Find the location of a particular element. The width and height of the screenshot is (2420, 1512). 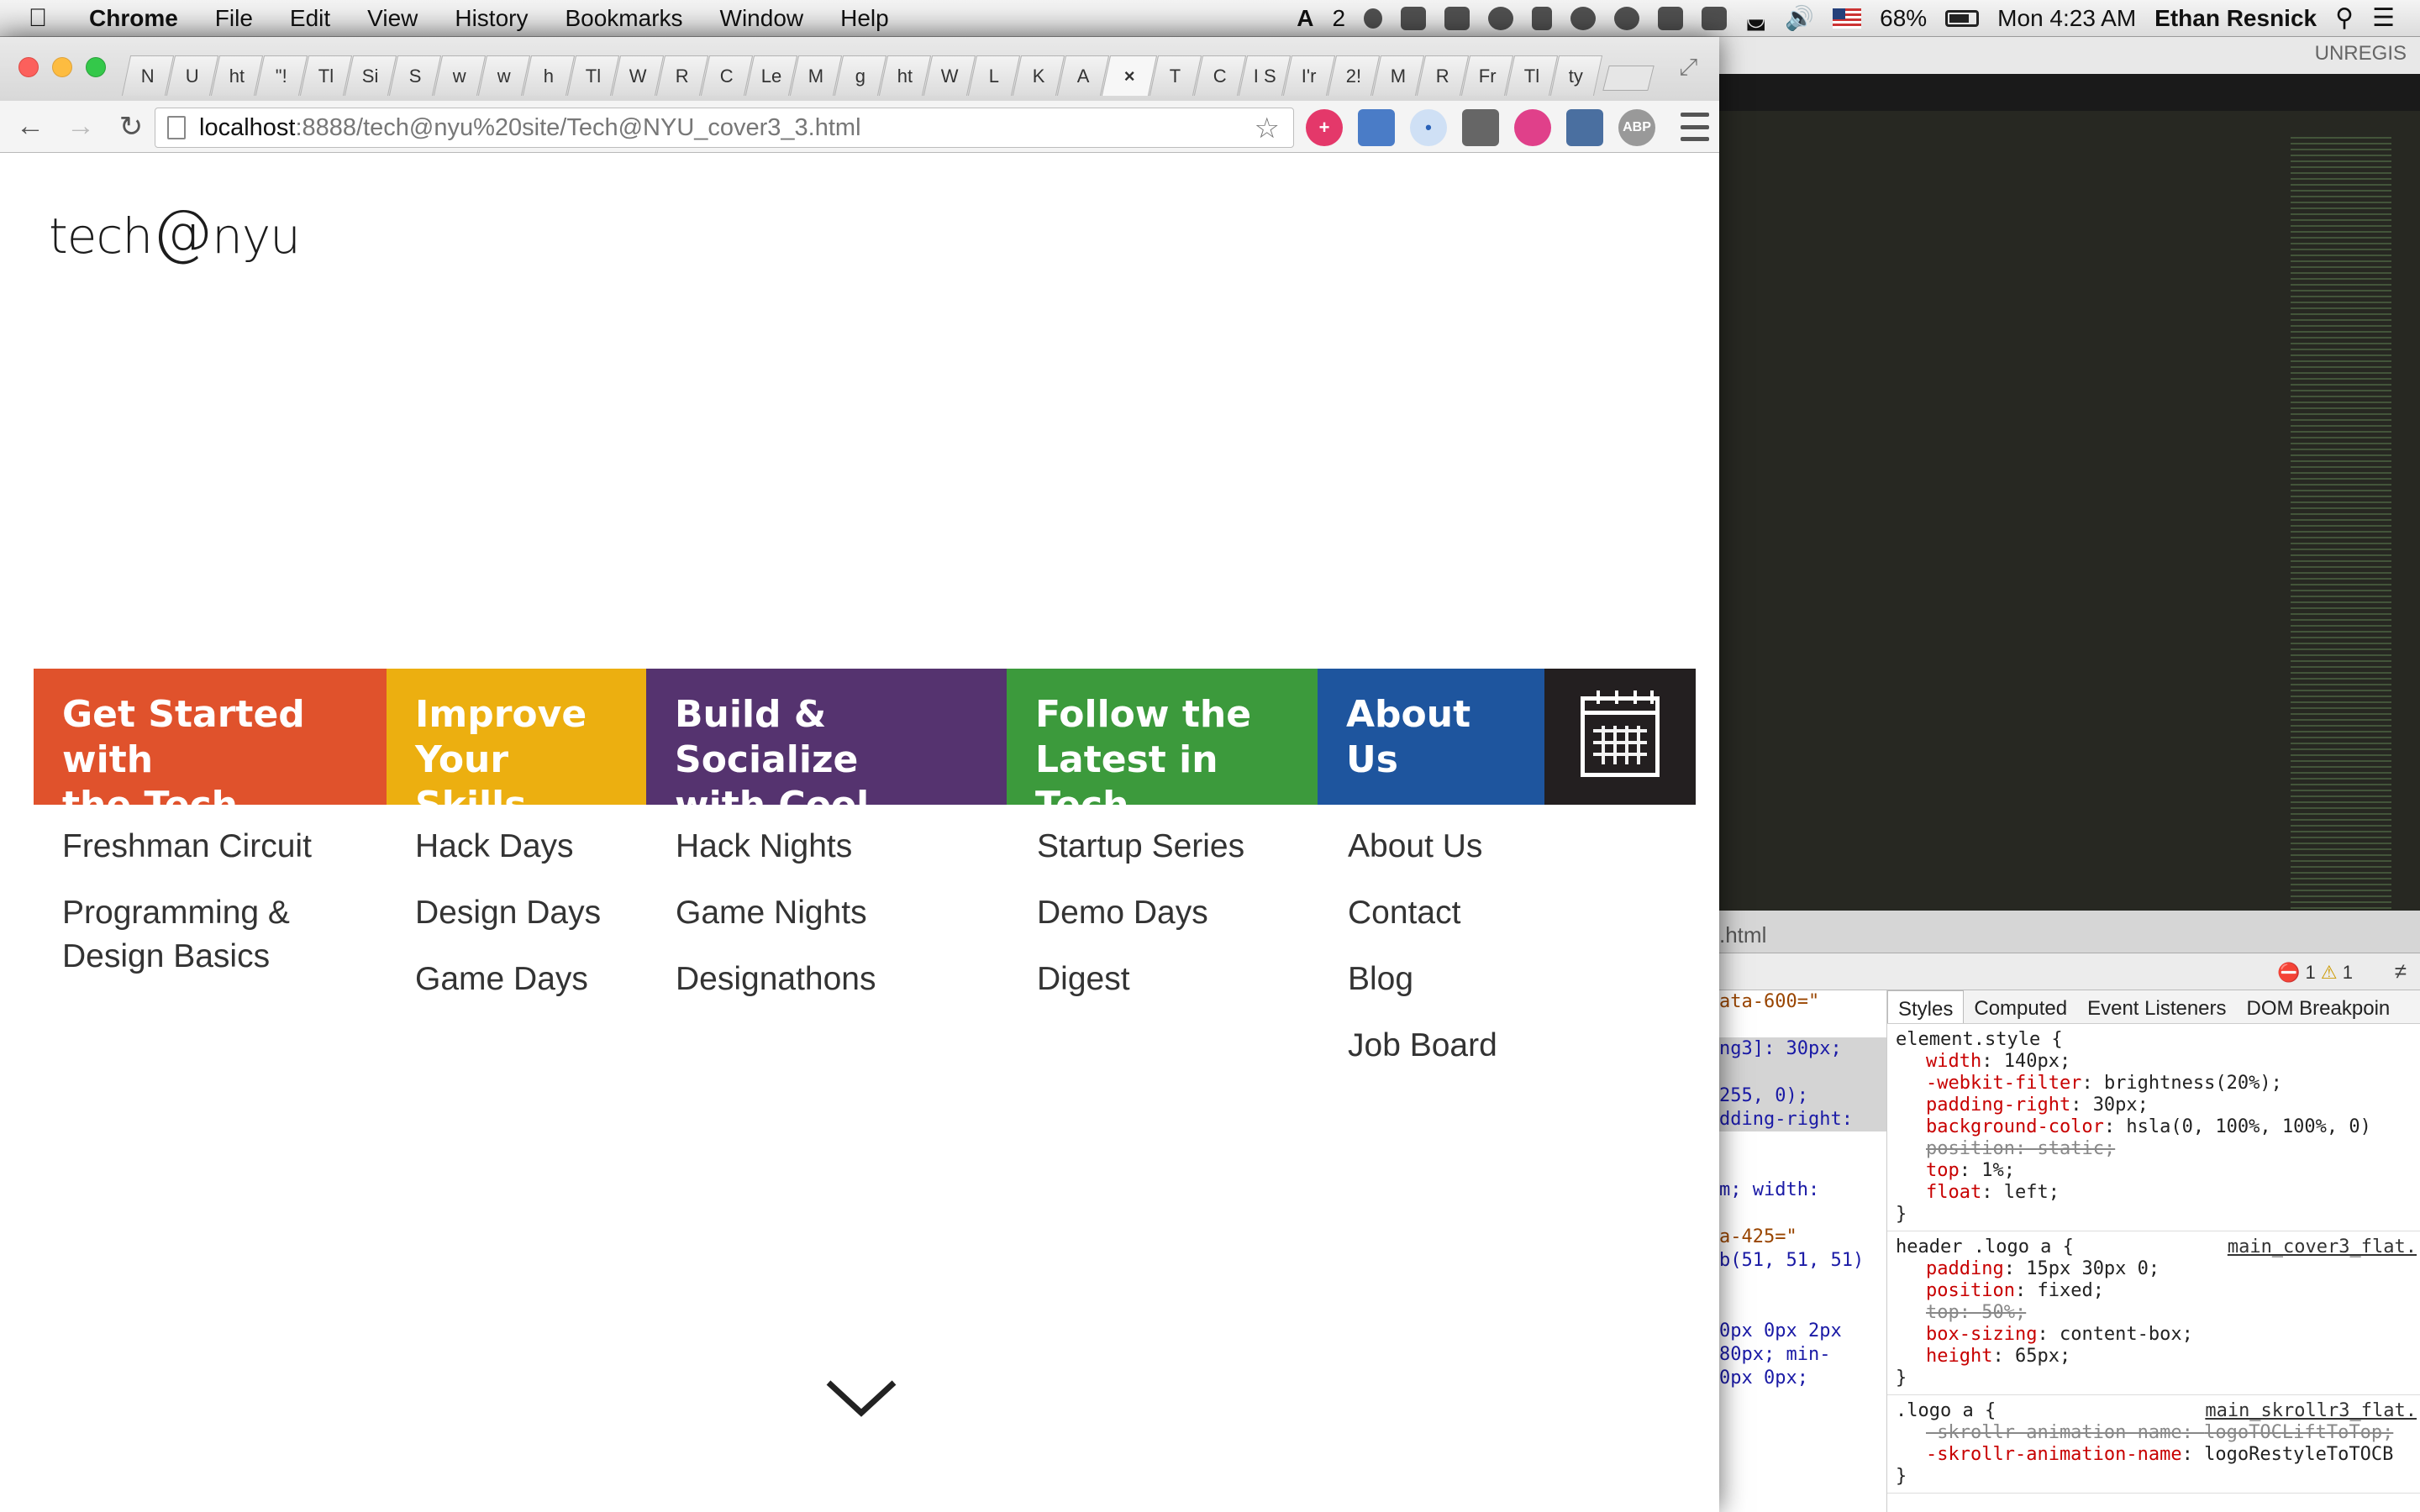

browser-tab: Fr is located at coordinates (1487, 75).